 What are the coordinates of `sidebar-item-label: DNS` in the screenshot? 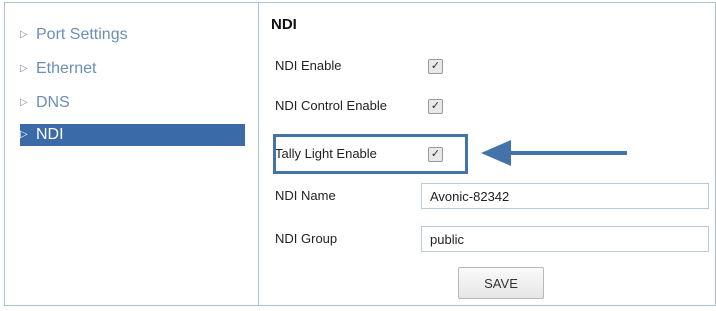 It's located at (53, 102).